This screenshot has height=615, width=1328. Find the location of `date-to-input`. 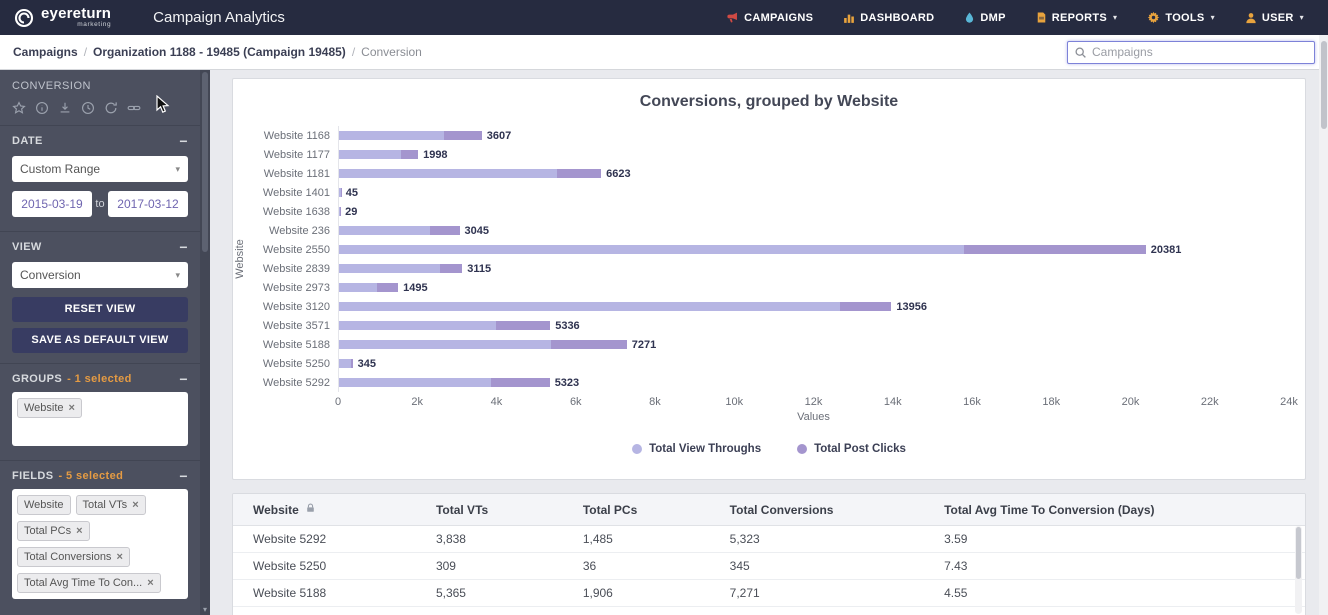

date-to-input is located at coordinates (148, 204).